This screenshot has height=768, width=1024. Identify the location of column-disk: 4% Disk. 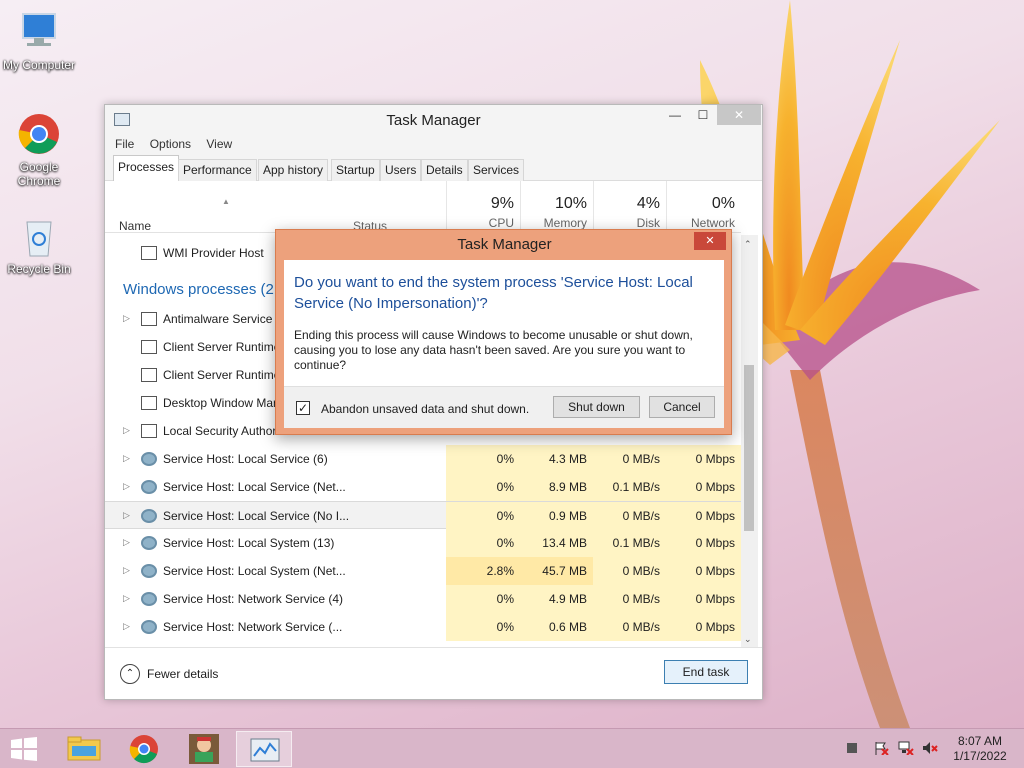
(629, 207).